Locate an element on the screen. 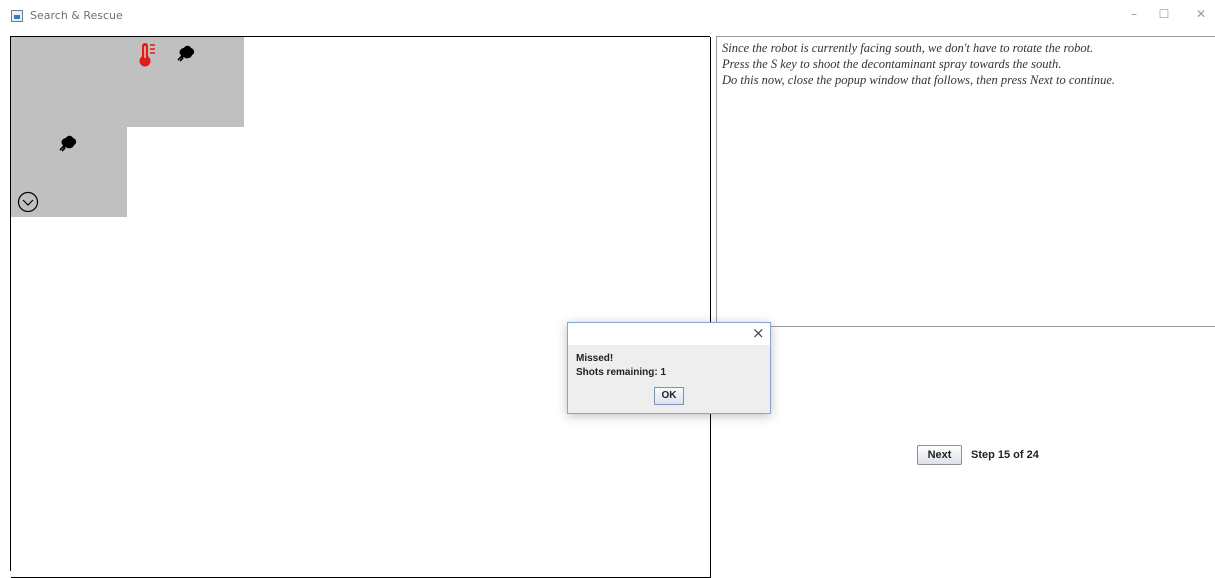 This screenshot has width=1215, height=578. ok-button: OK is located at coordinates (669, 396).